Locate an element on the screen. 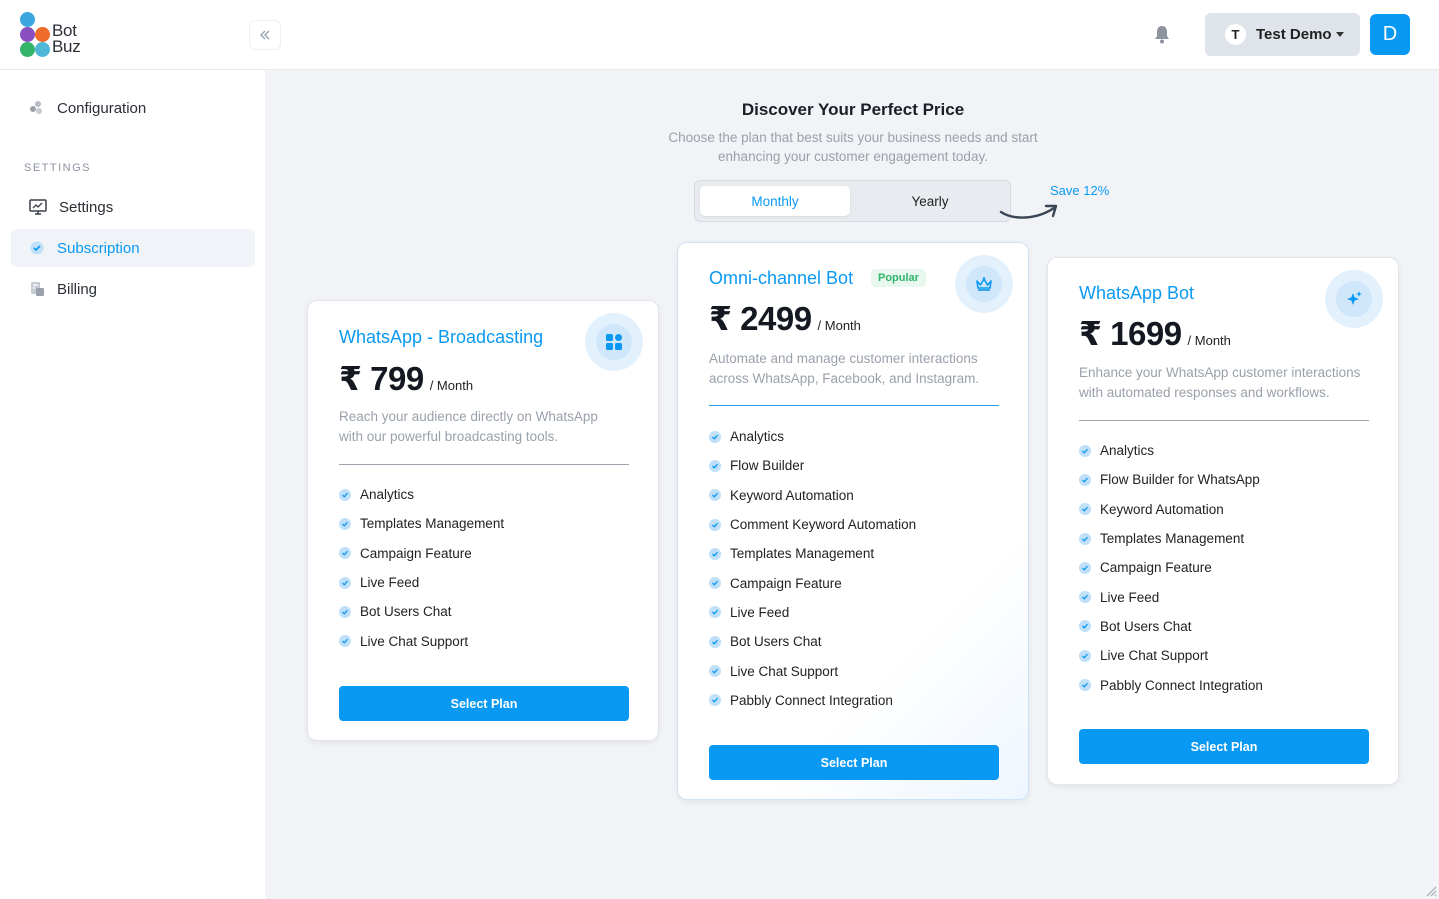 The width and height of the screenshot is (1439, 899). plan-price: ₹ 799 / Month is located at coordinates (406, 378).